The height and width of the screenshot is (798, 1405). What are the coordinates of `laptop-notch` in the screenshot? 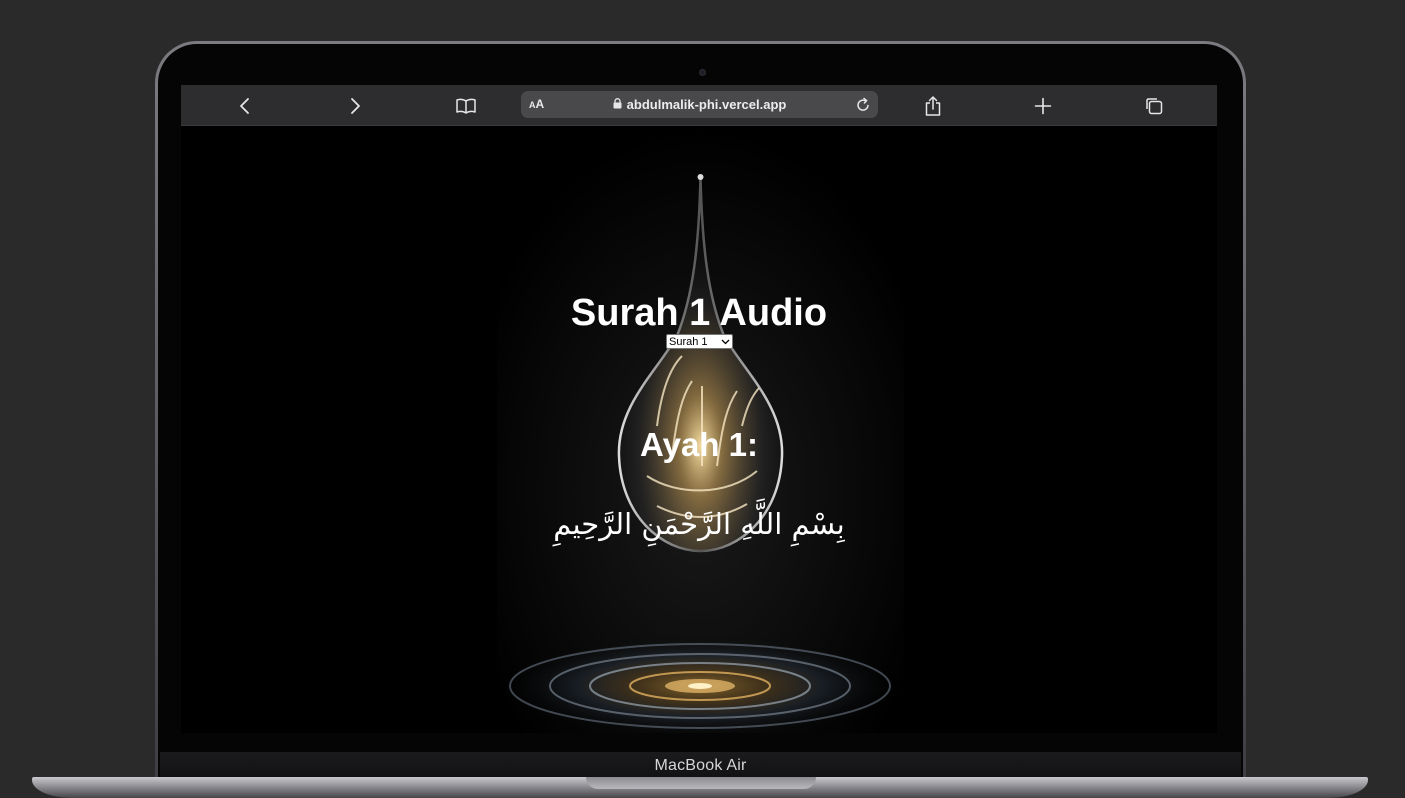 It's located at (701, 783).